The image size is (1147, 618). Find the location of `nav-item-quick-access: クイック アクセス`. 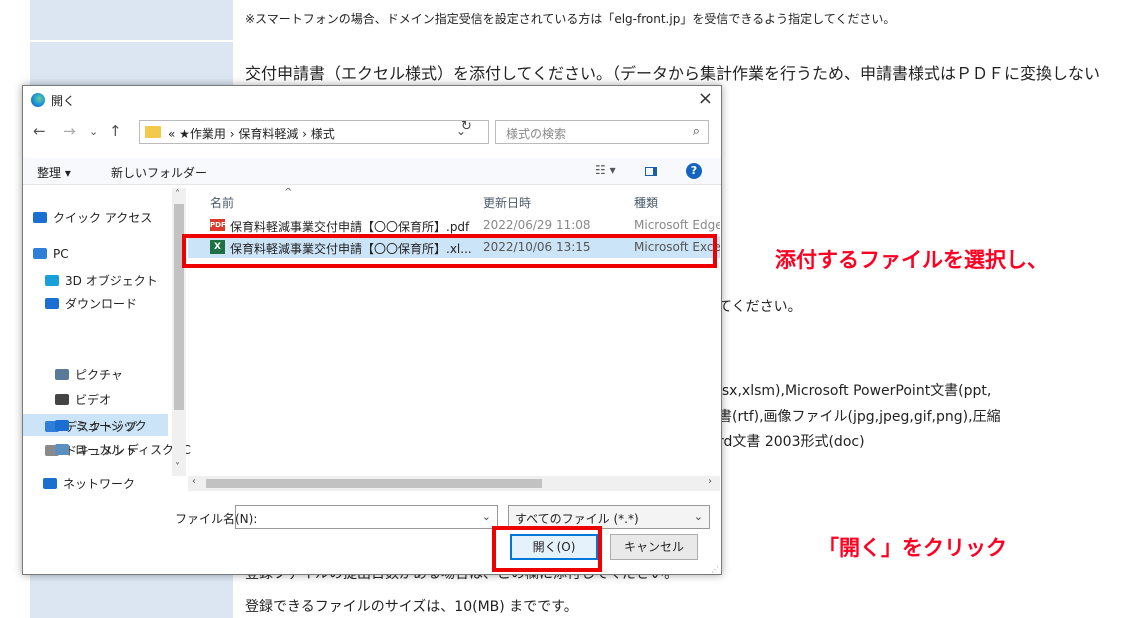

nav-item-quick-access: クイック アクセス is located at coordinates (92, 217).